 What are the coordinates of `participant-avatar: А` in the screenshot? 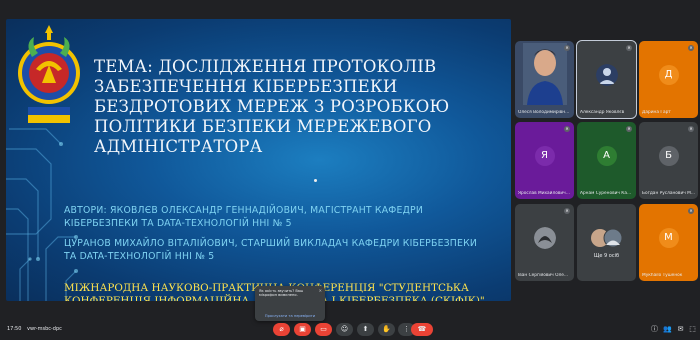 It's located at (606, 156).